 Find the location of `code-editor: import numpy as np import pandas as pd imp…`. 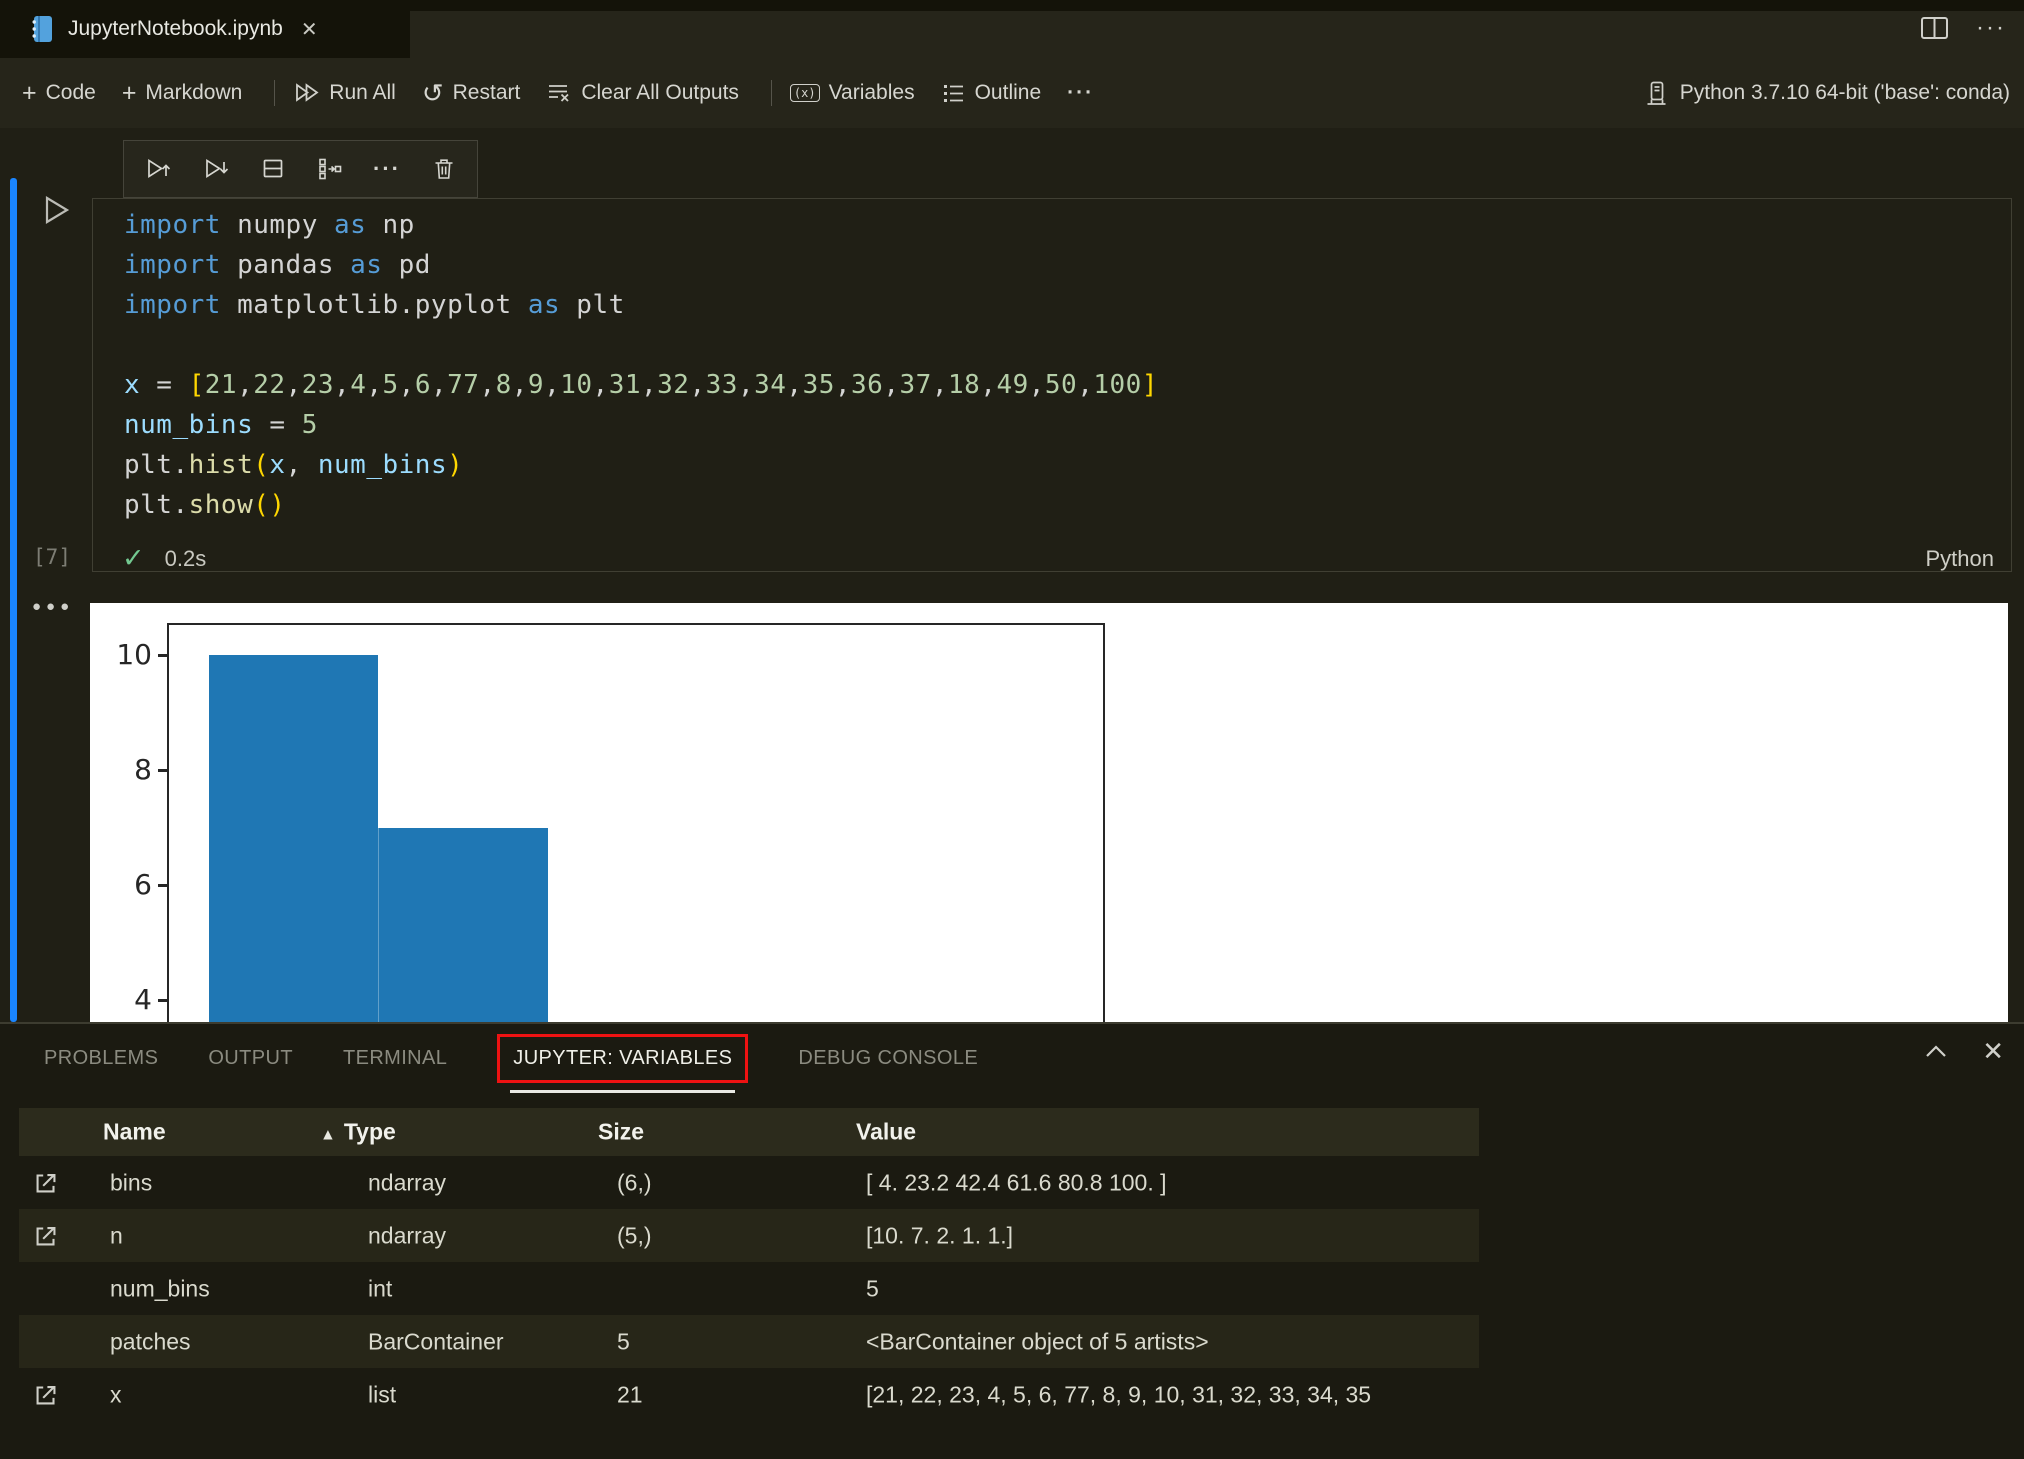

code-editor: import numpy as np import pandas as pd imp… is located at coordinates (641, 365).